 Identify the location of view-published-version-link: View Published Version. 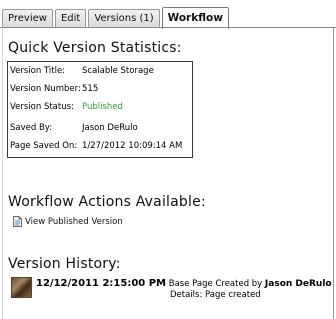
(68, 221).